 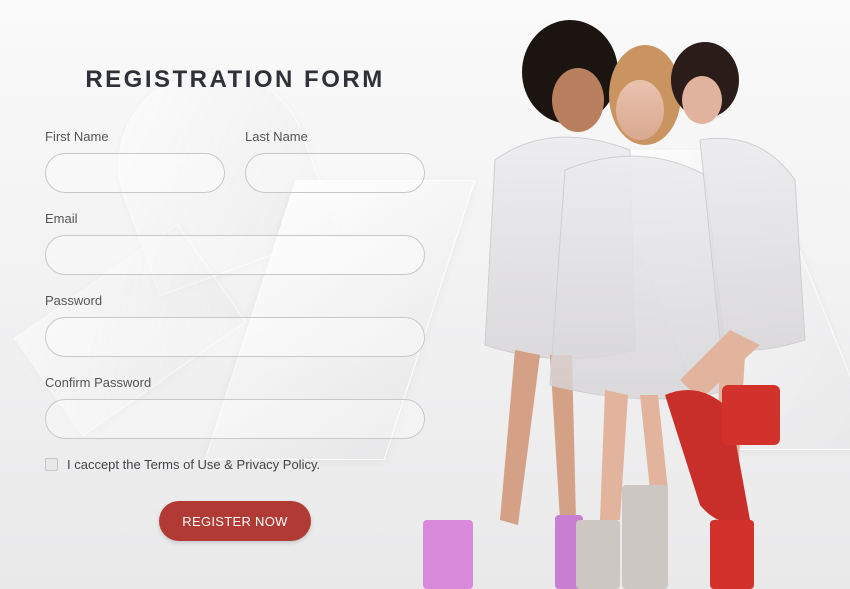 What do you see at coordinates (235, 255) in the screenshot?
I see `email-field` at bounding box center [235, 255].